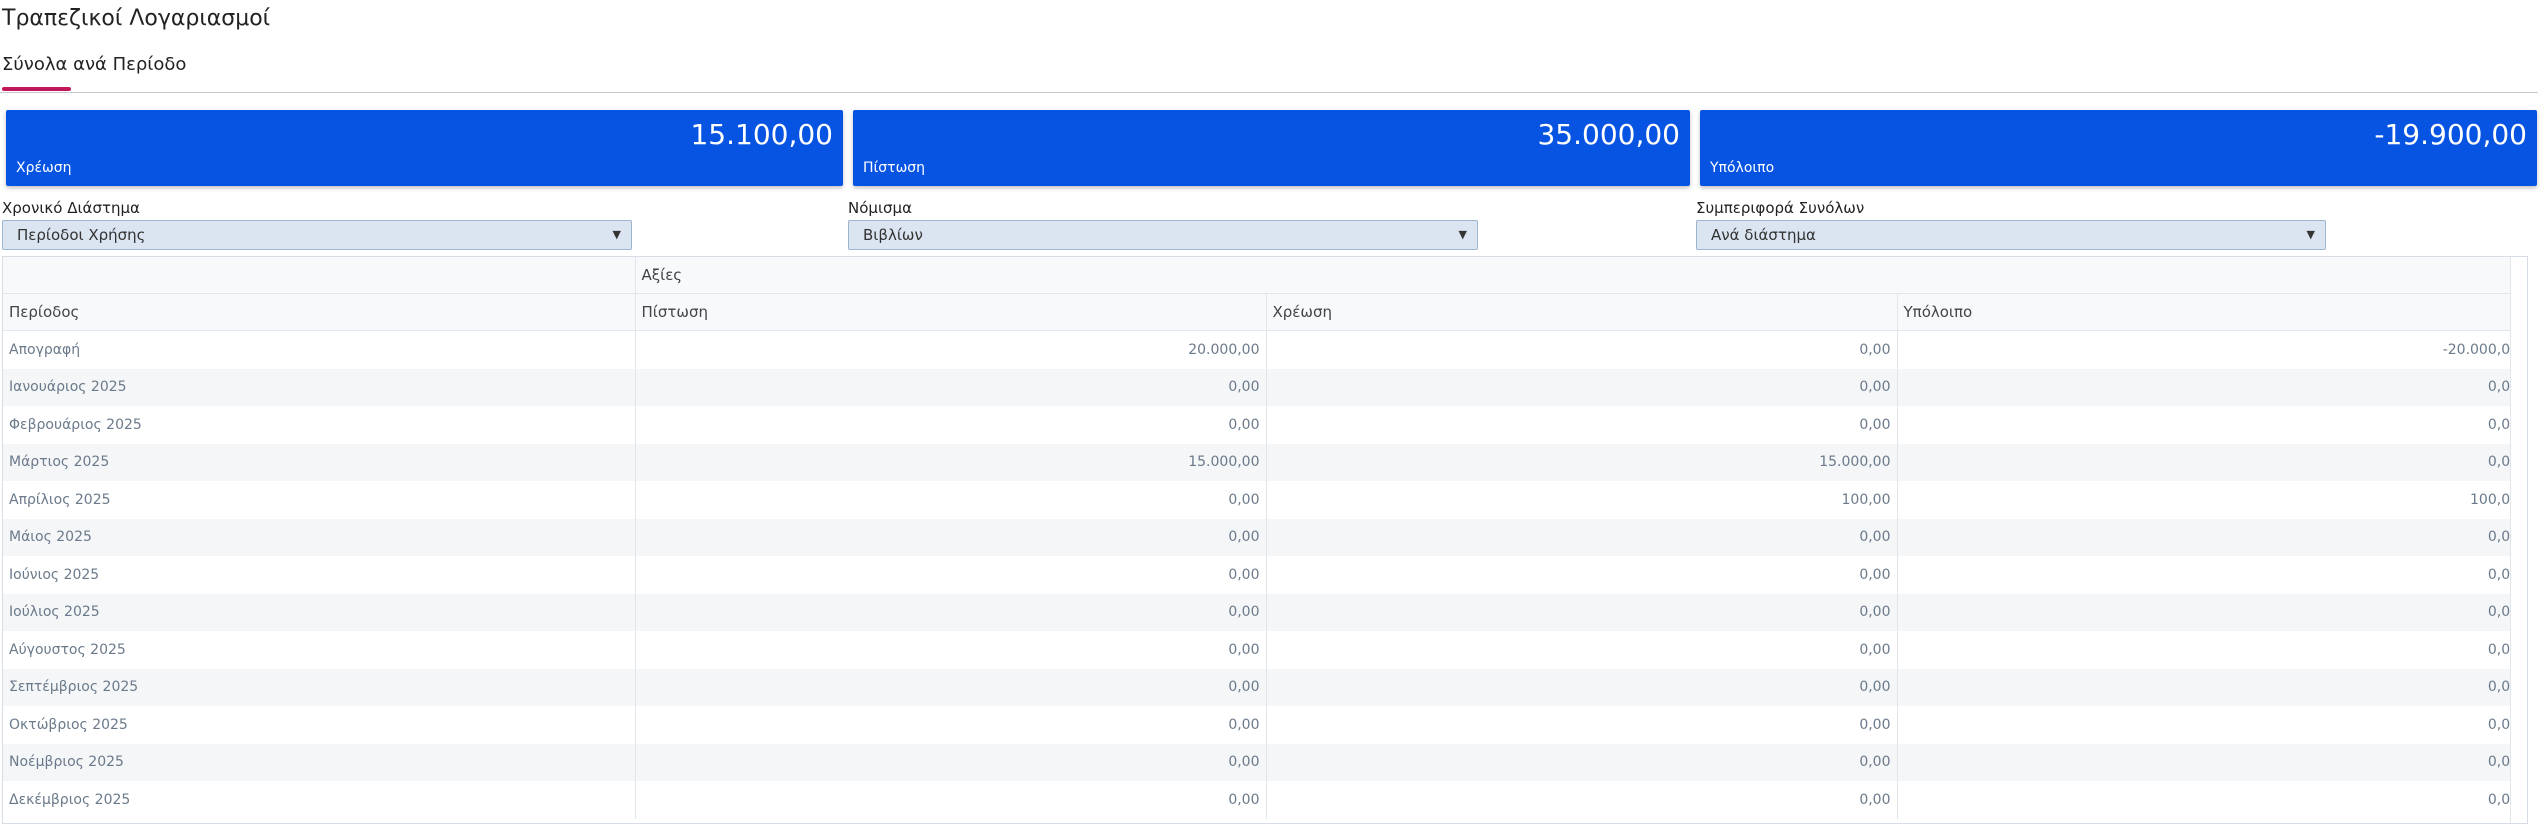 The width and height of the screenshot is (2548, 836). I want to click on table-row: Μάρτιος 2025 15.000,00 15.000,00 0,00, so click(1264, 462).